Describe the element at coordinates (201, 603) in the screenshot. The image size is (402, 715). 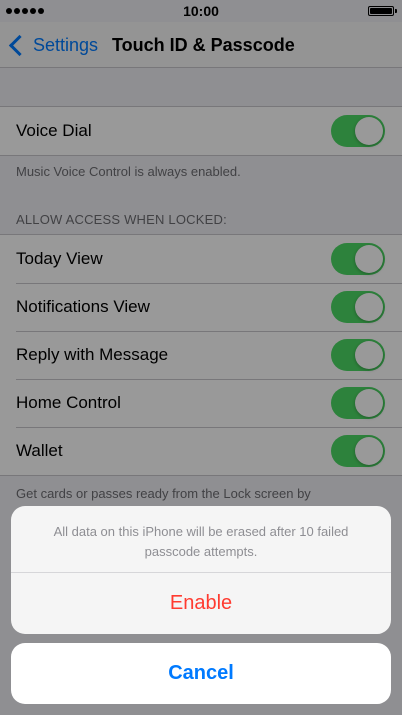
I see `enable-button: Enable` at that location.